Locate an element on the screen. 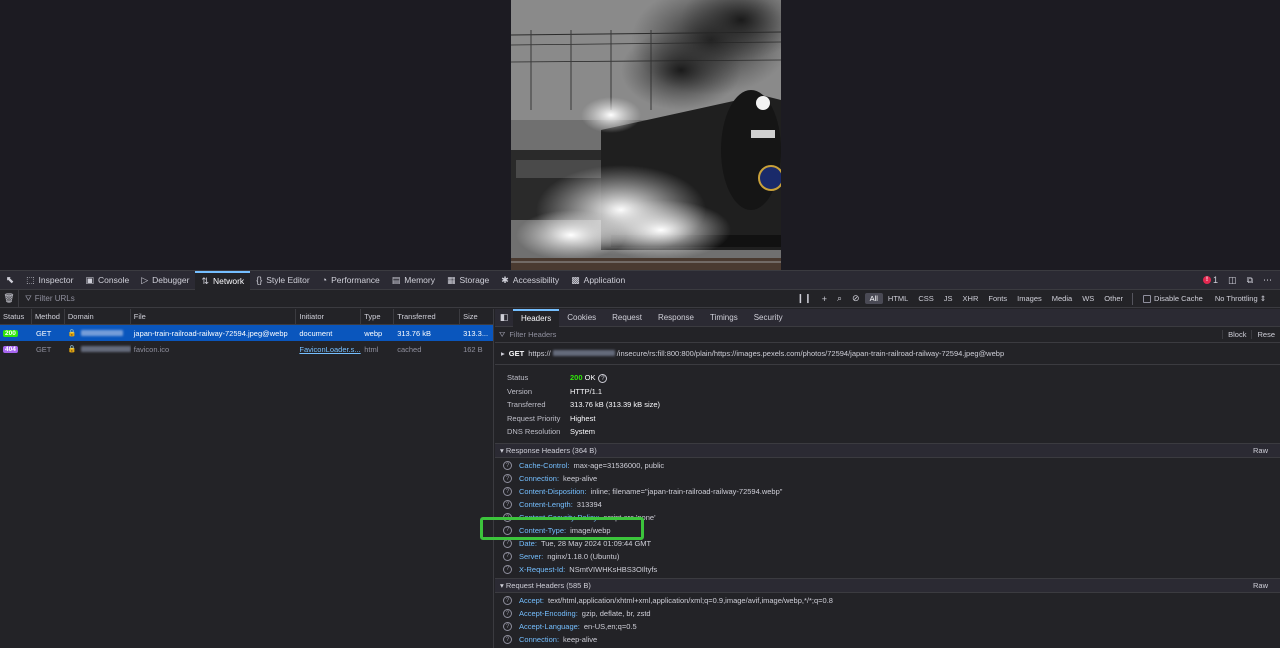  request-headers-section: ▾ Request Headers (585 B) Raw is located at coordinates (887, 585).